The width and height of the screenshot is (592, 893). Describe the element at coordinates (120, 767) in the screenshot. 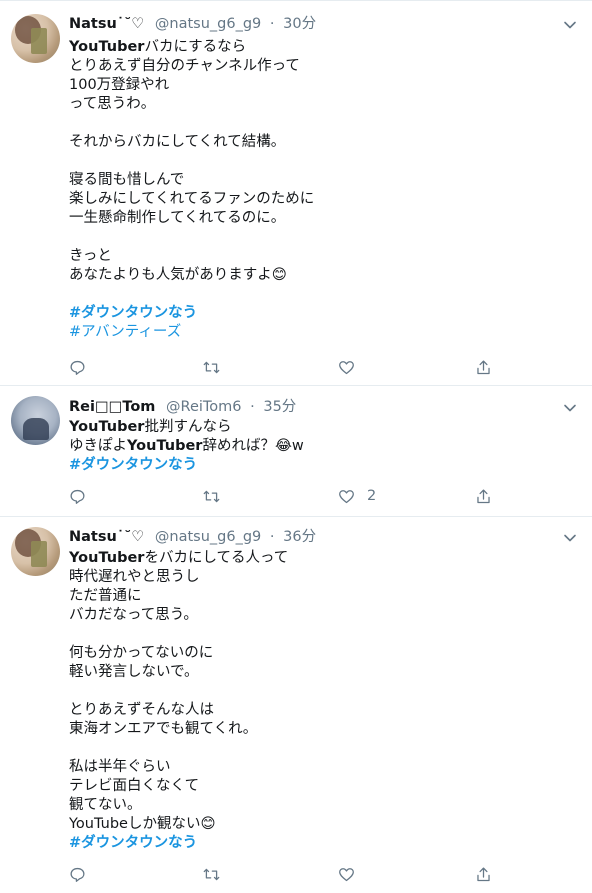

I see `tweet-line: 私は半年ぐらい` at that location.